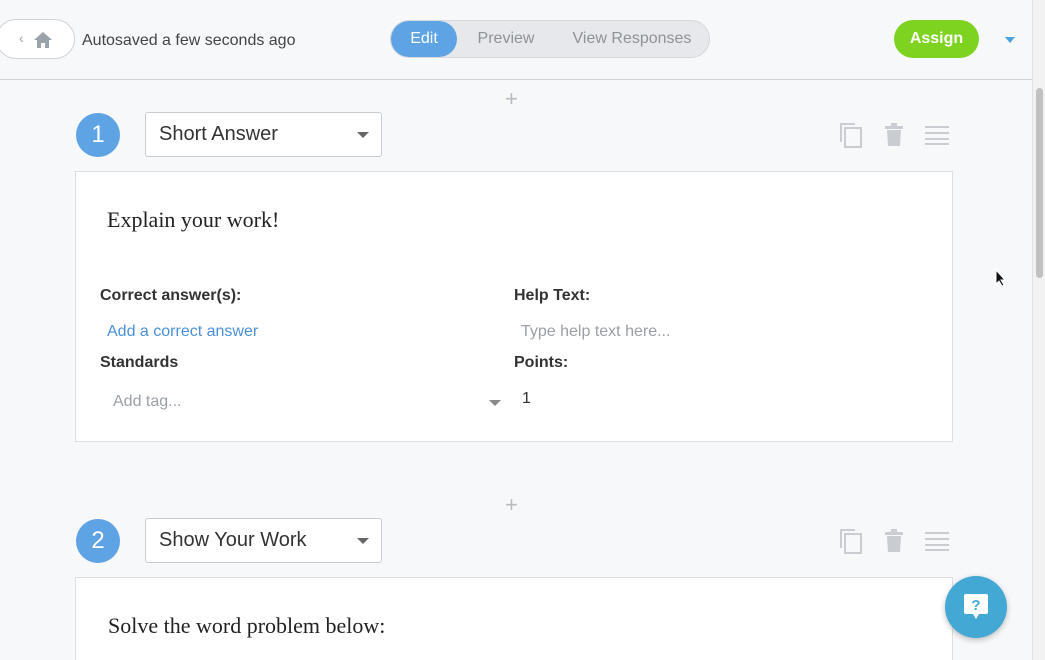 The width and height of the screenshot is (1045, 660). What do you see at coordinates (182, 332) in the screenshot?
I see `add-correct-answer-link: Add a correct answer` at bounding box center [182, 332].